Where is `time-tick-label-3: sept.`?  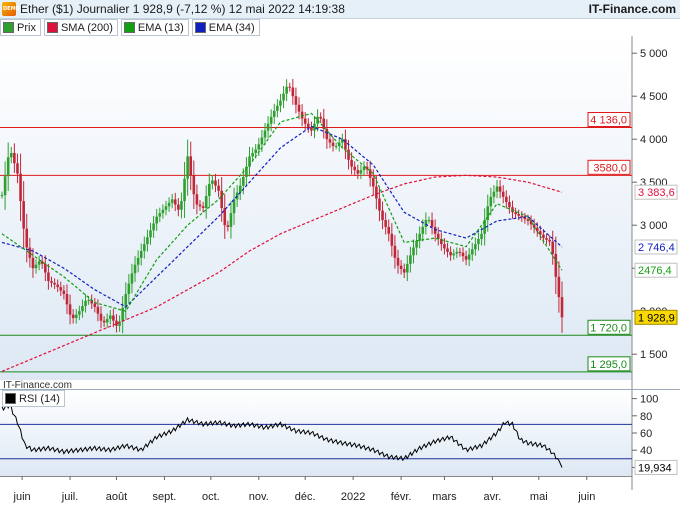 time-tick-label-3: sept. is located at coordinates (165, 497).